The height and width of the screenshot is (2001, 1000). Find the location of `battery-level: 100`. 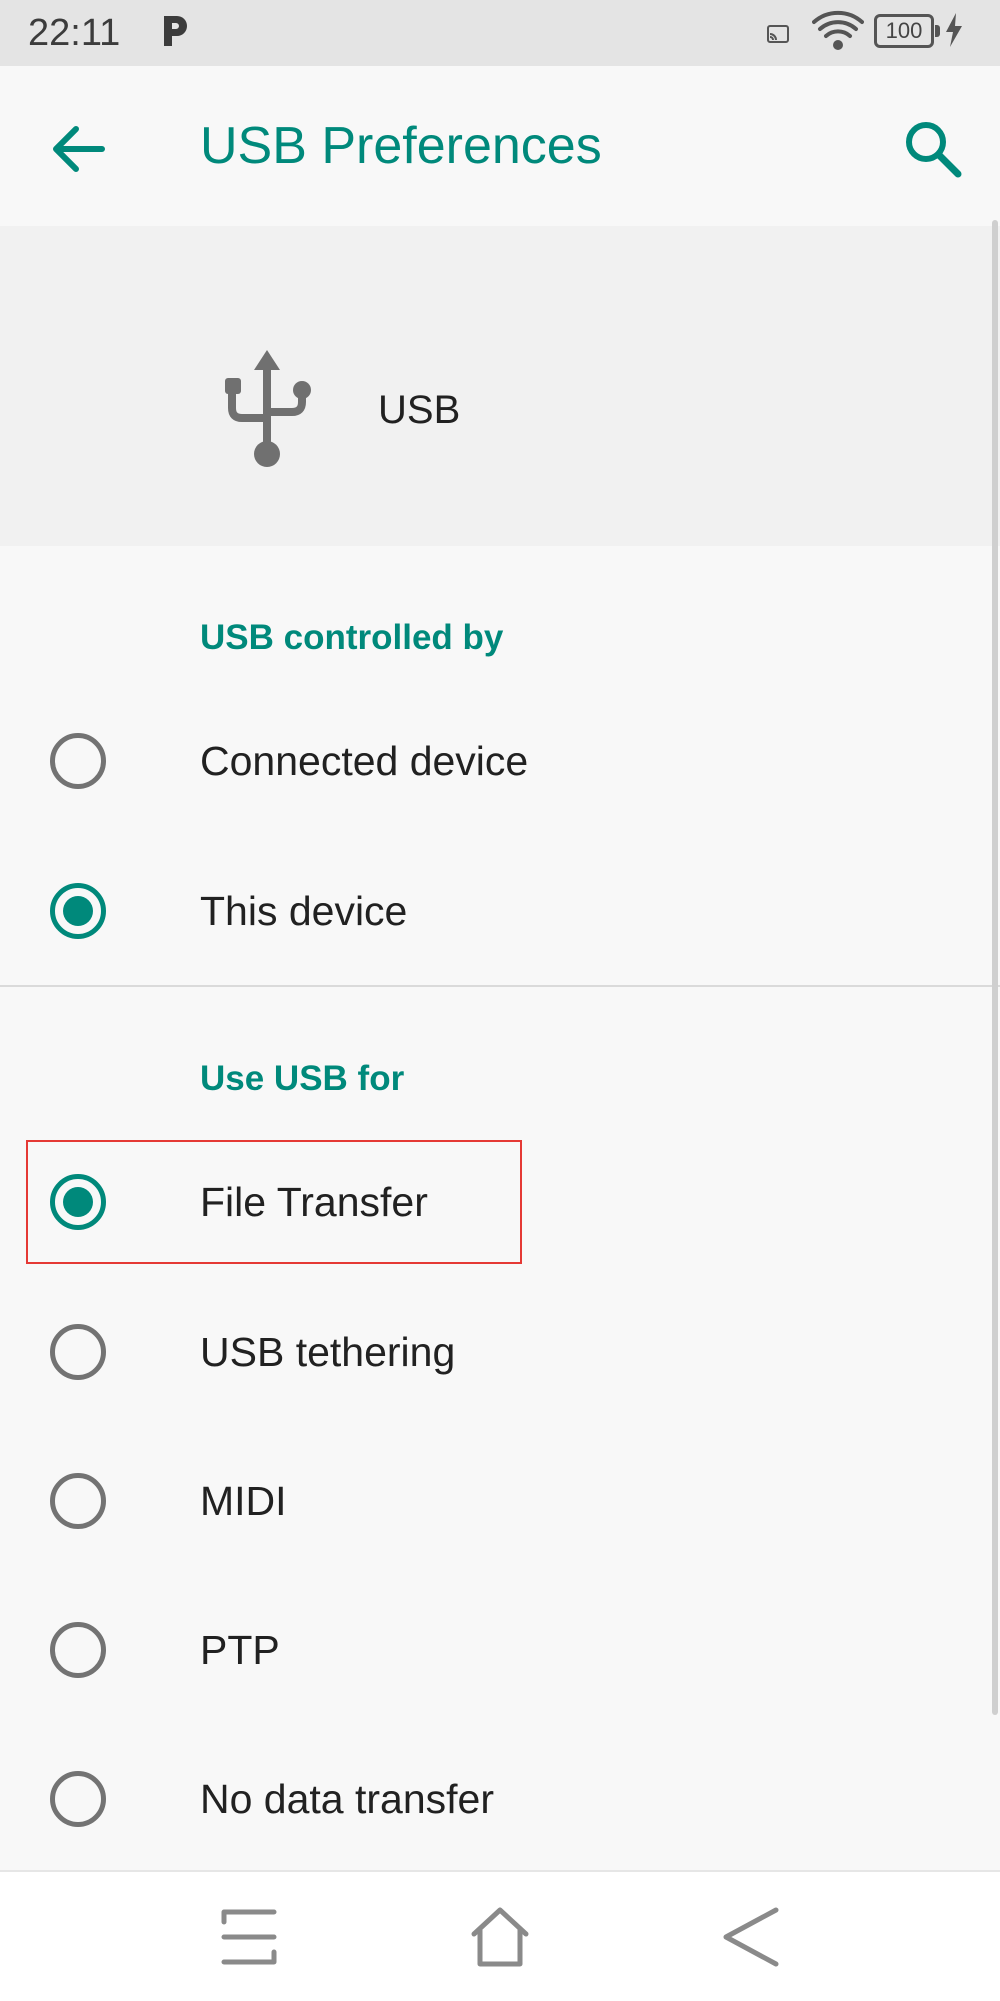

battery-level: 100 is located at coordinates (904, 30).